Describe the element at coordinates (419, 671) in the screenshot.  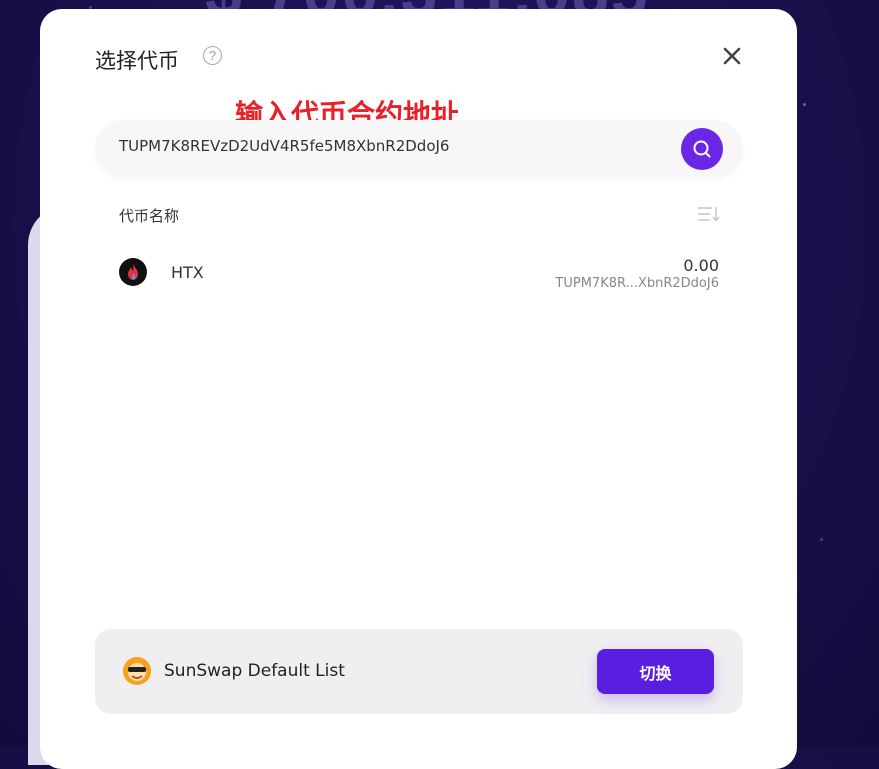
I see `token-list-bar: SunSwap Default List 切换` at that location.